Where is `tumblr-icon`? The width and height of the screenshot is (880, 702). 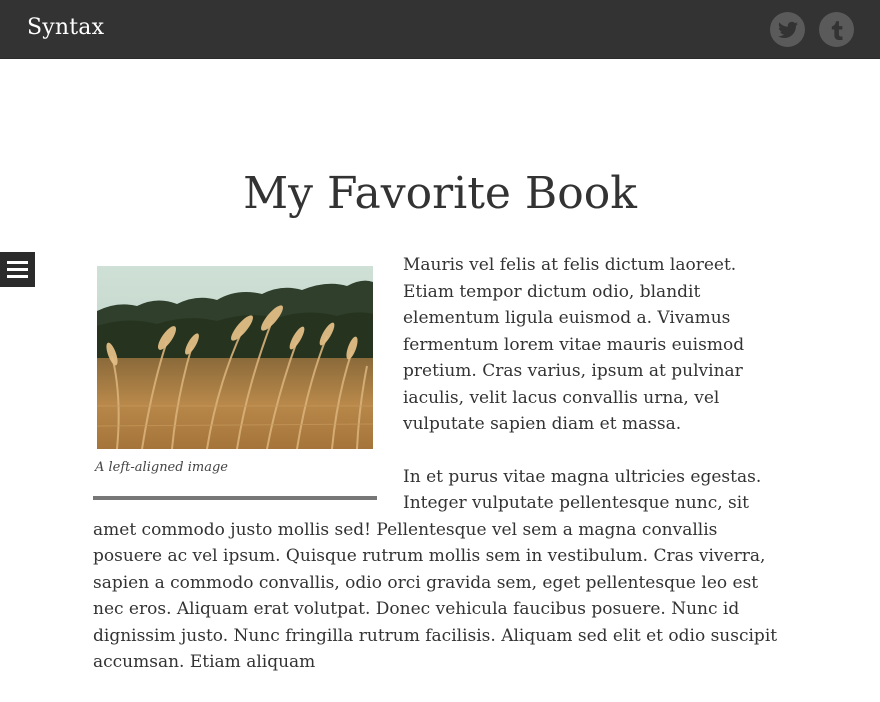
tumblr-icon is located at coordinates (836, 30).